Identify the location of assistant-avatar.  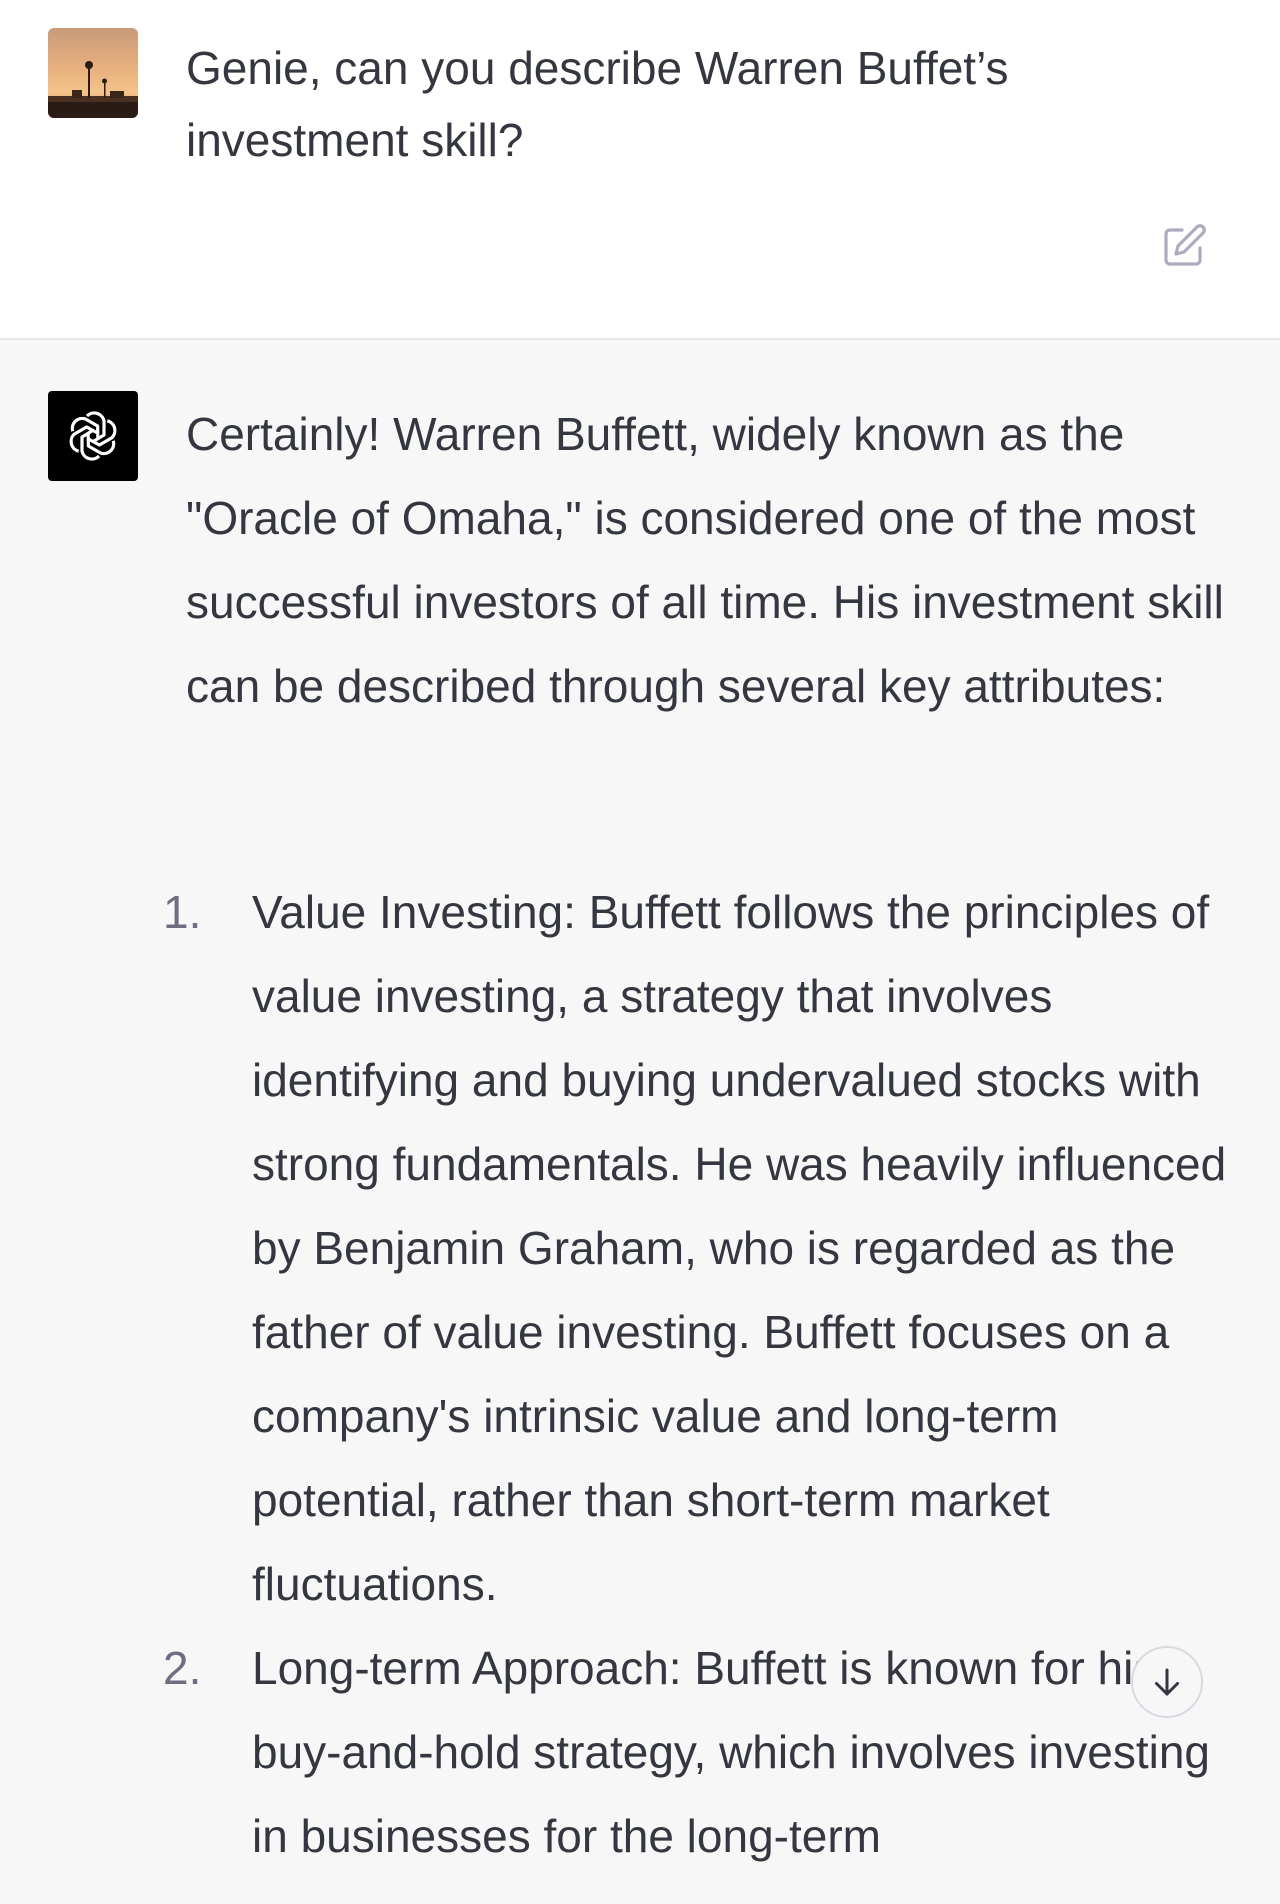
(93, 436).